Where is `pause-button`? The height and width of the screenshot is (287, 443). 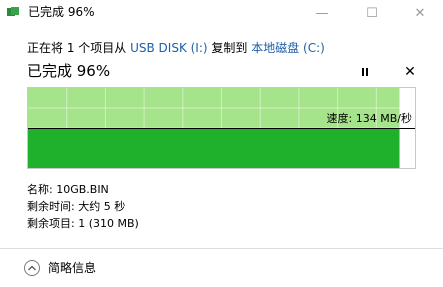 pause-button is located at coordinates (365, 72).